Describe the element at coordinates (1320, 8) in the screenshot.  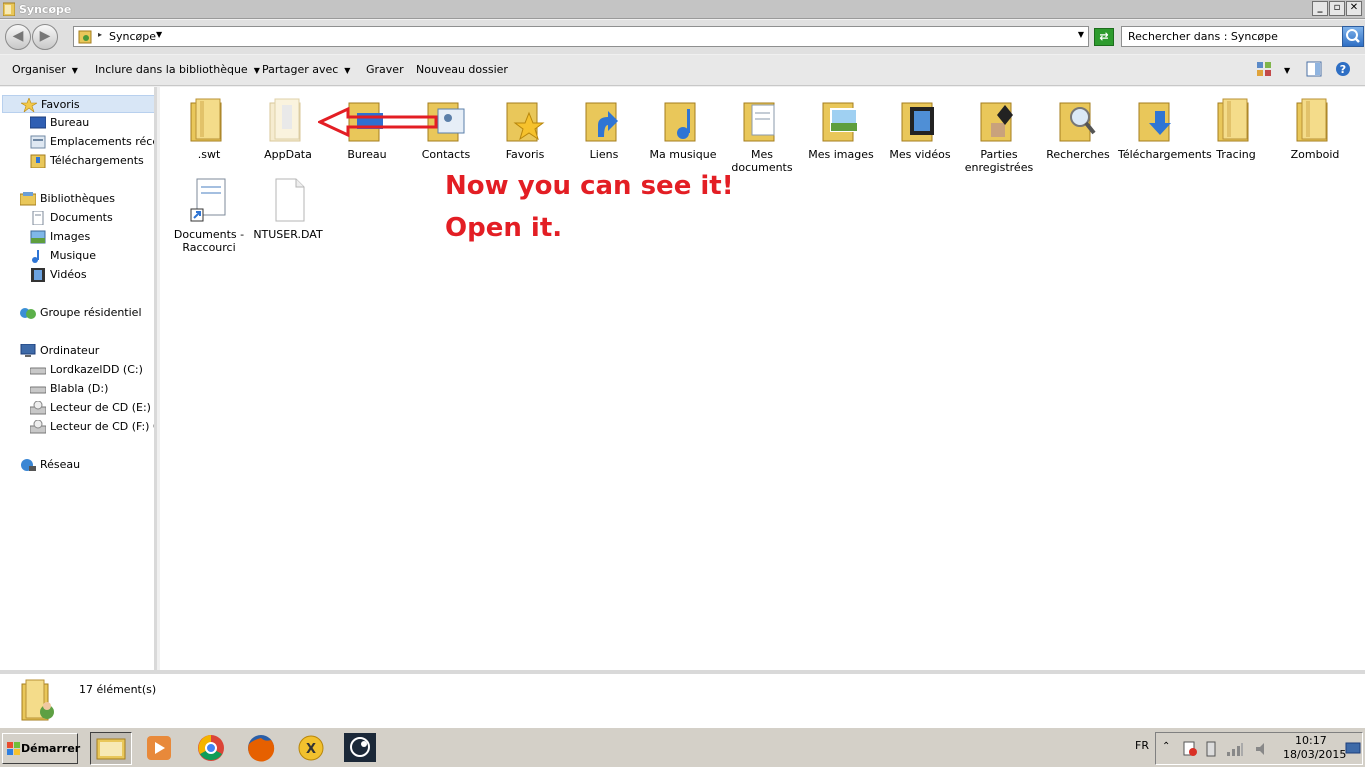
I see `minimize-button: _` at that location.